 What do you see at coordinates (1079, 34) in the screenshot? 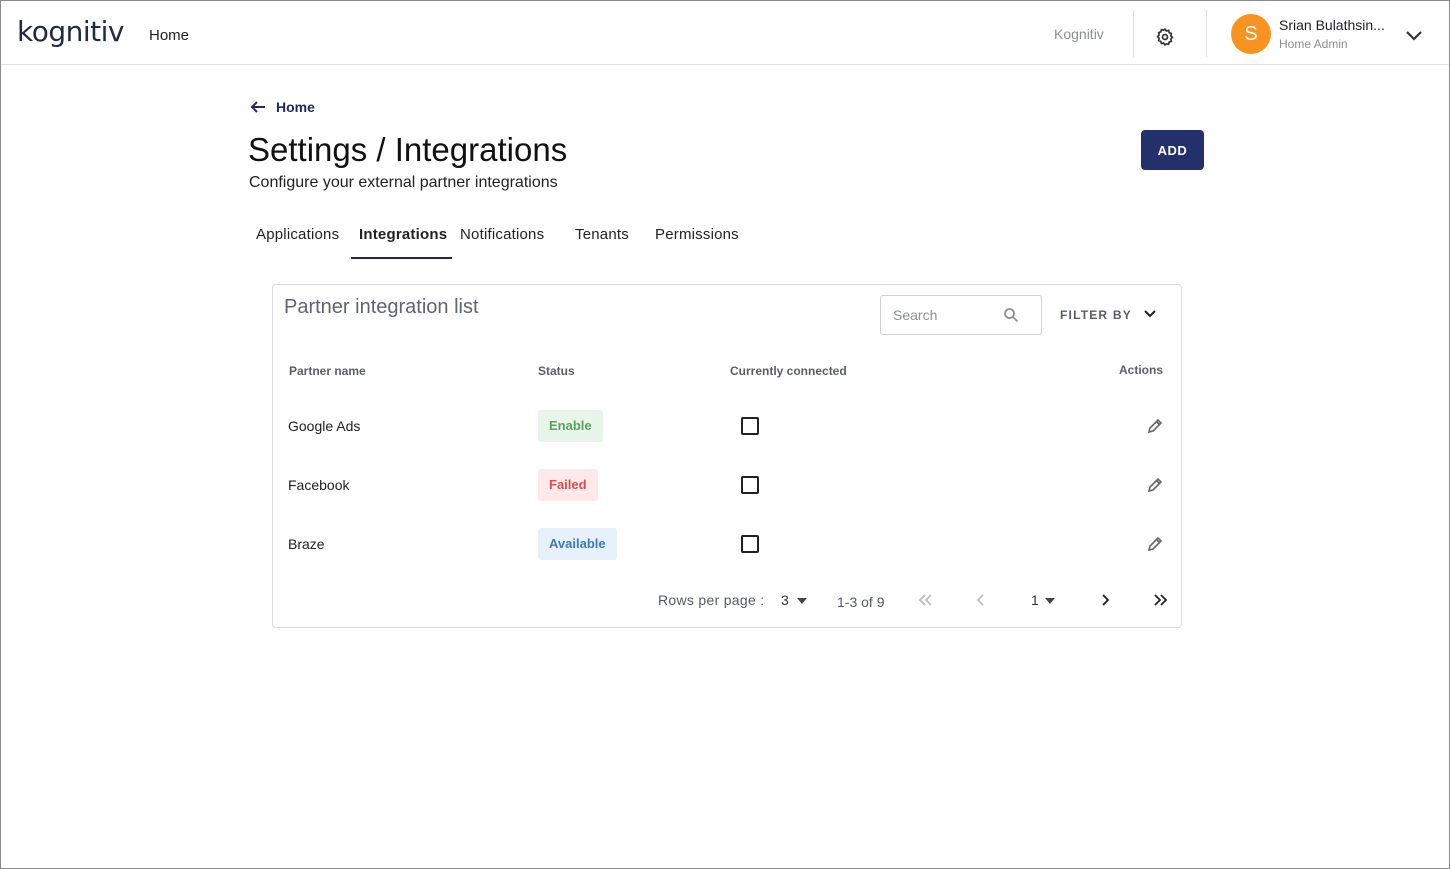
I see `brand-link: Kognitiv` at bounding box center [1079, 34].